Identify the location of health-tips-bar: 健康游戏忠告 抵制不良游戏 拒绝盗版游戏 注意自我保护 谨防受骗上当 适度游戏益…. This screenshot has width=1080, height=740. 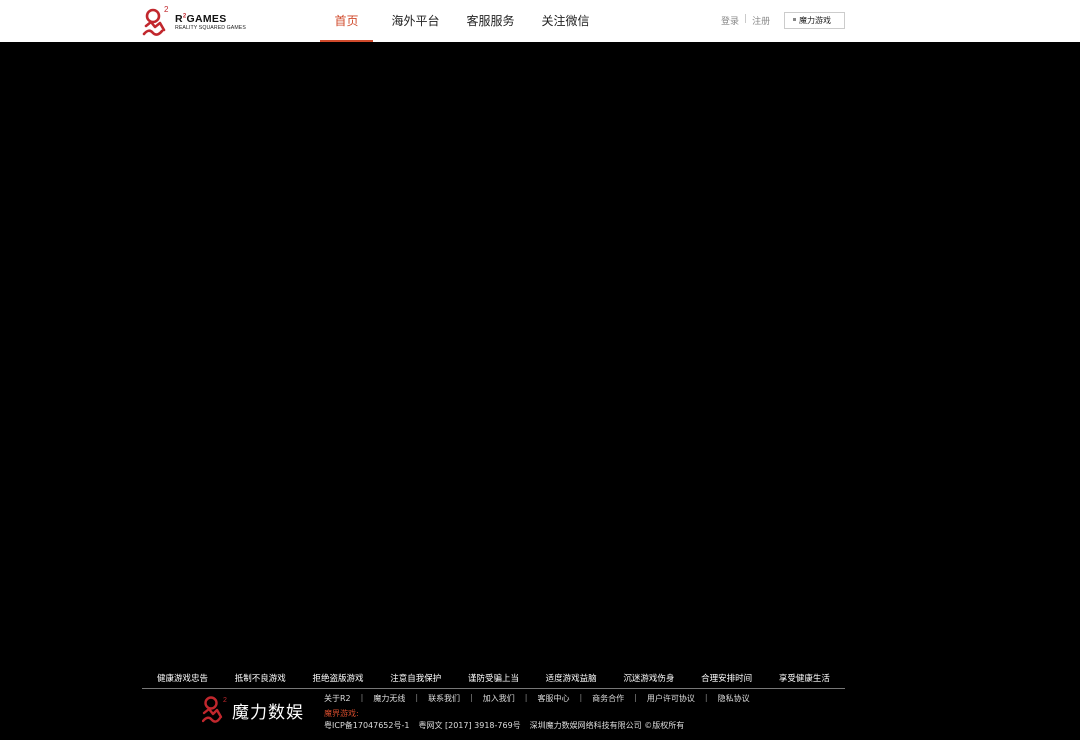
(493, 680).